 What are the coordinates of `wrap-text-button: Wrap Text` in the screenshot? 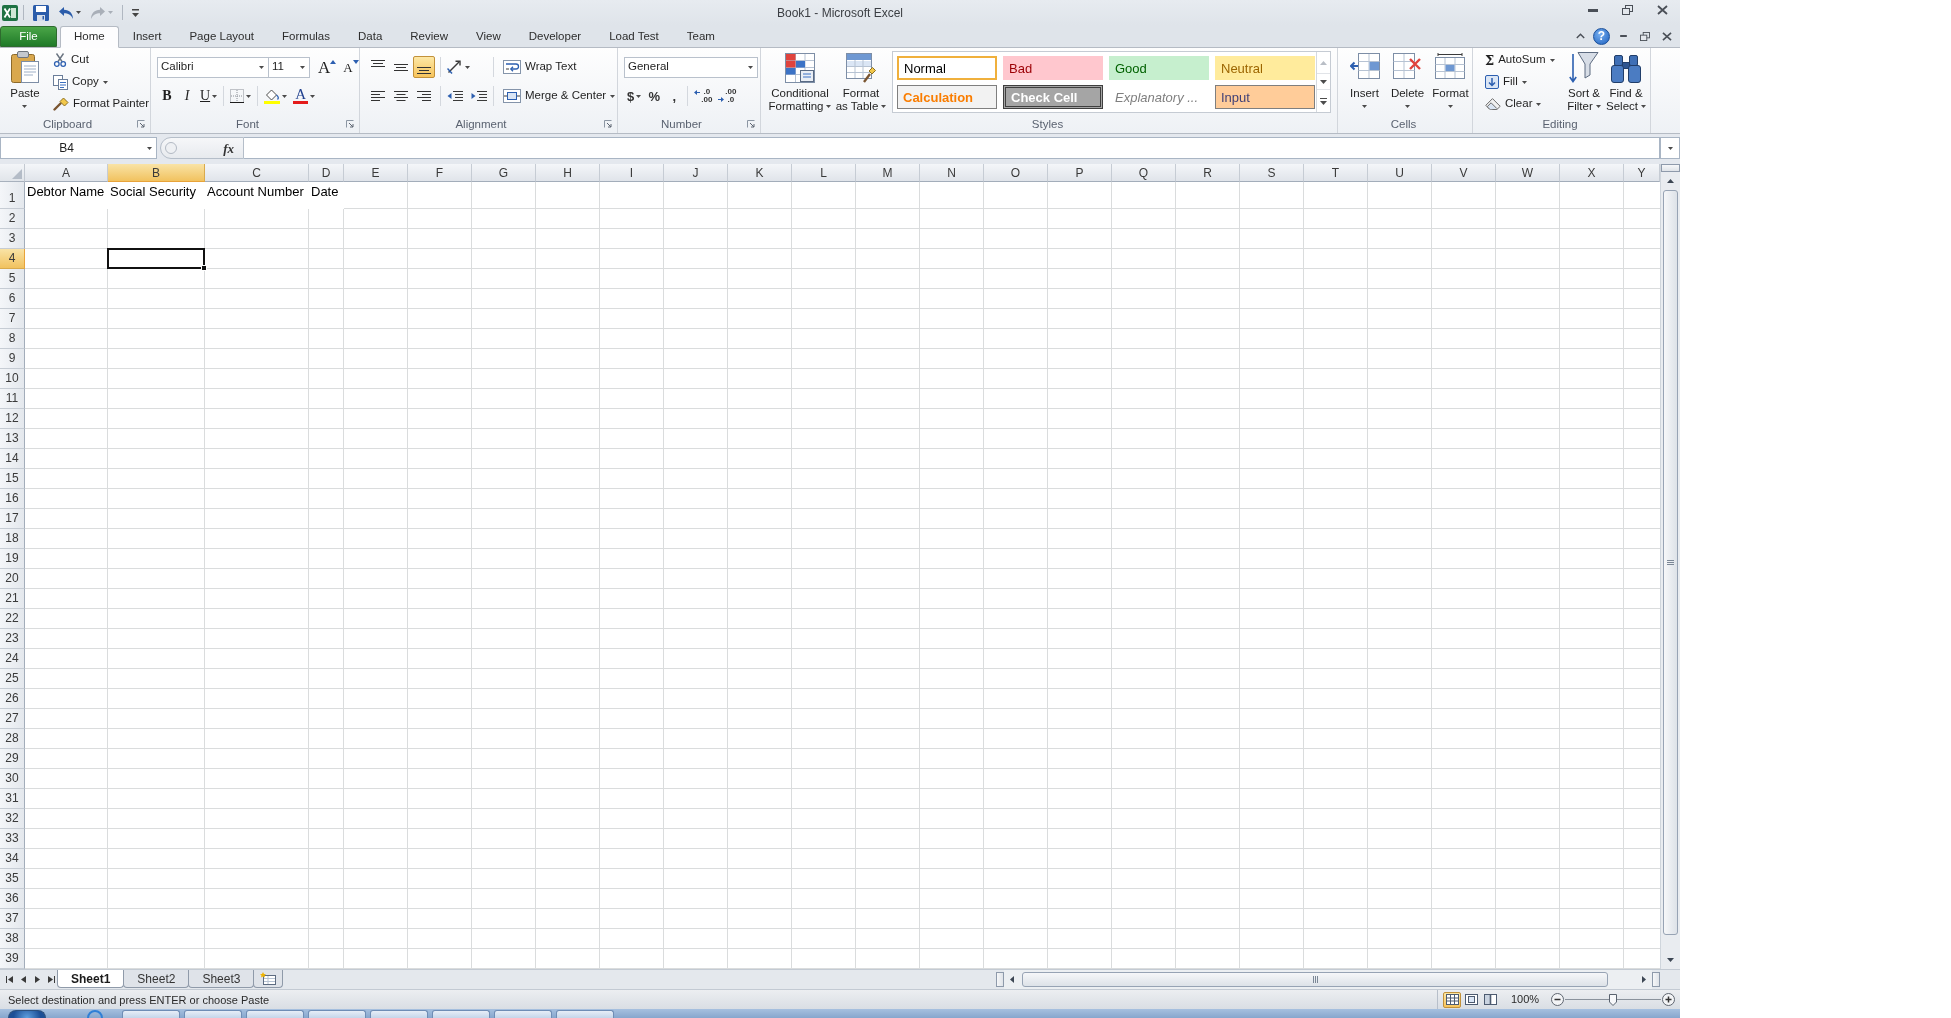 It's located at (540, 67).